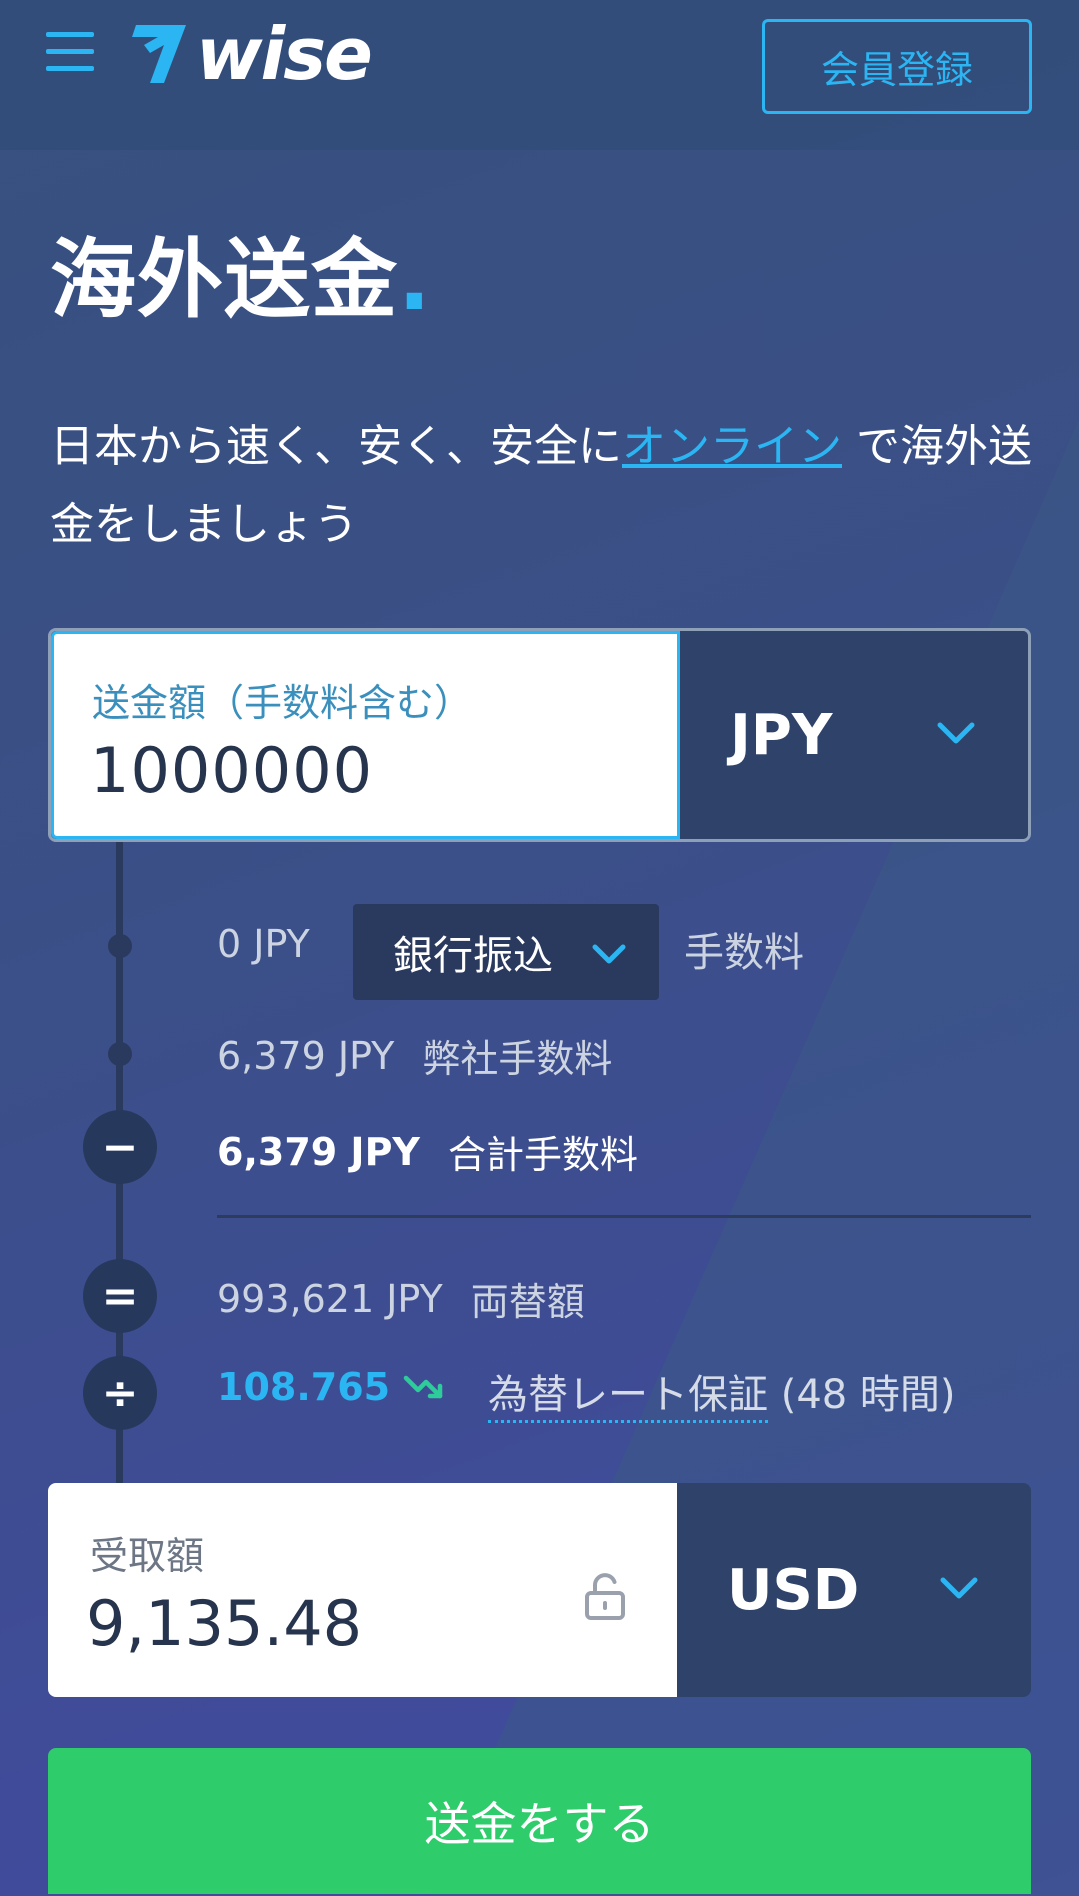 This screenshot has width=1079, height=1896. What do you see at coordinates (318, 1151) in the screenshot?
I see `total-fee-amount: 6,379 JPY` at bounding box center [318, 1151].